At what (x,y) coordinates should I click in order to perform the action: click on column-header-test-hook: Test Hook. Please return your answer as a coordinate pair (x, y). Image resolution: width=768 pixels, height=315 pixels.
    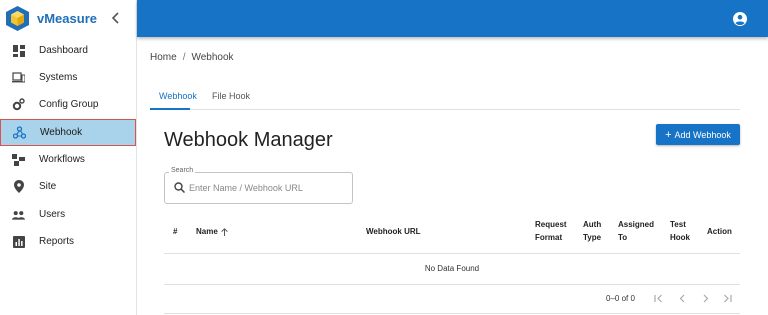
    Looking at the image, I should click on (680, 231).